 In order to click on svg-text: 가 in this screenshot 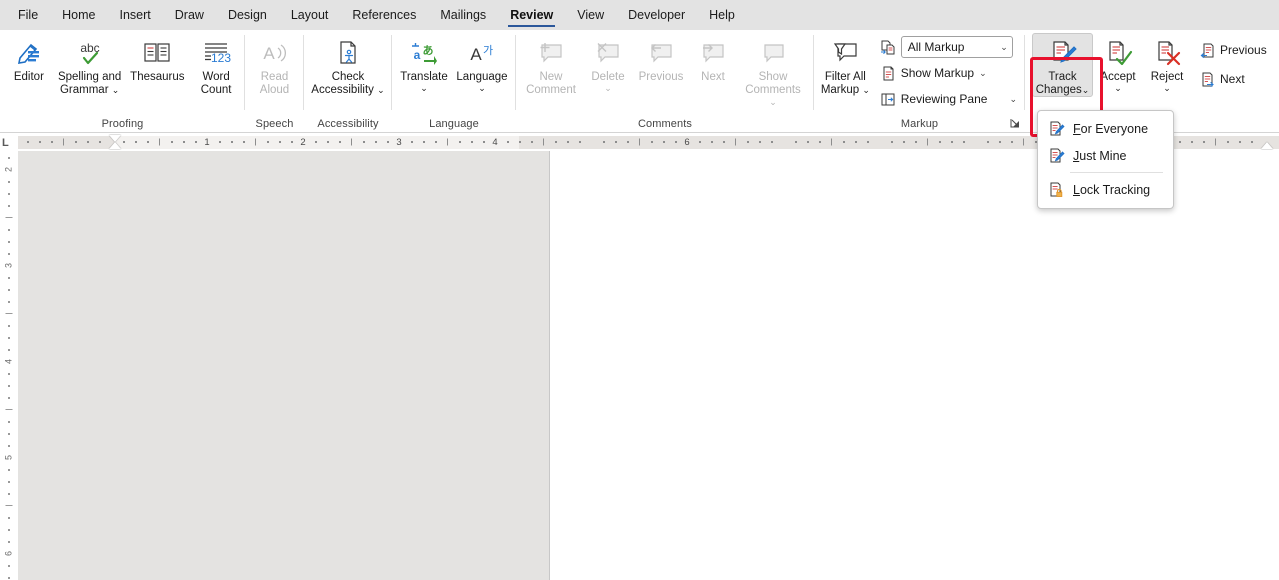, I will do `click(488, 50)`.